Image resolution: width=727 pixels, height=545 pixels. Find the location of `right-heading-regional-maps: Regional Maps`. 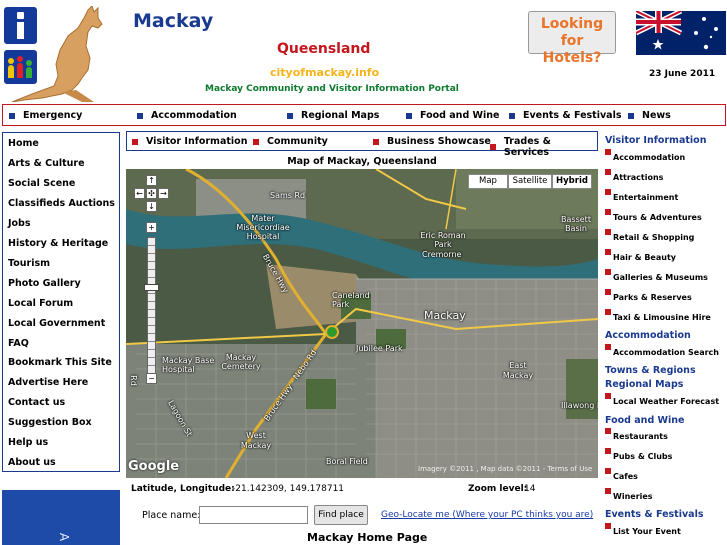

right-heading-regional-maps: Regional Maps is located at coordinates (644, 384).